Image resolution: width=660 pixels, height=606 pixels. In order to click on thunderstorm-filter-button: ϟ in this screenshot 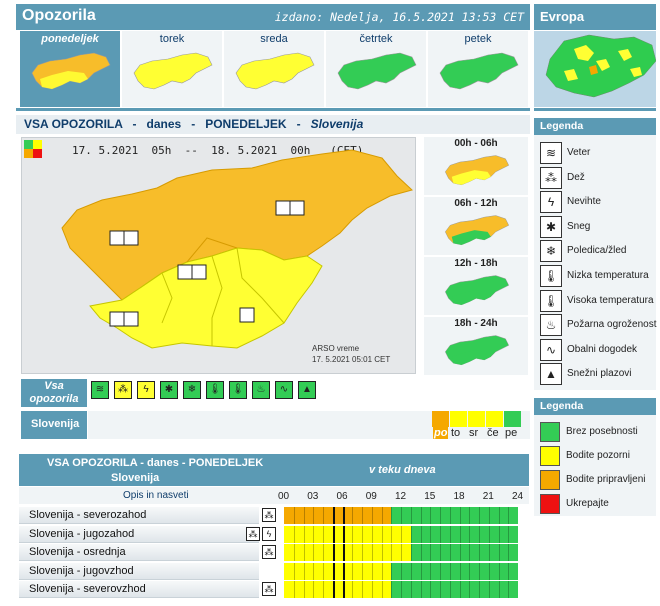, I will do `click(146, 390)`.